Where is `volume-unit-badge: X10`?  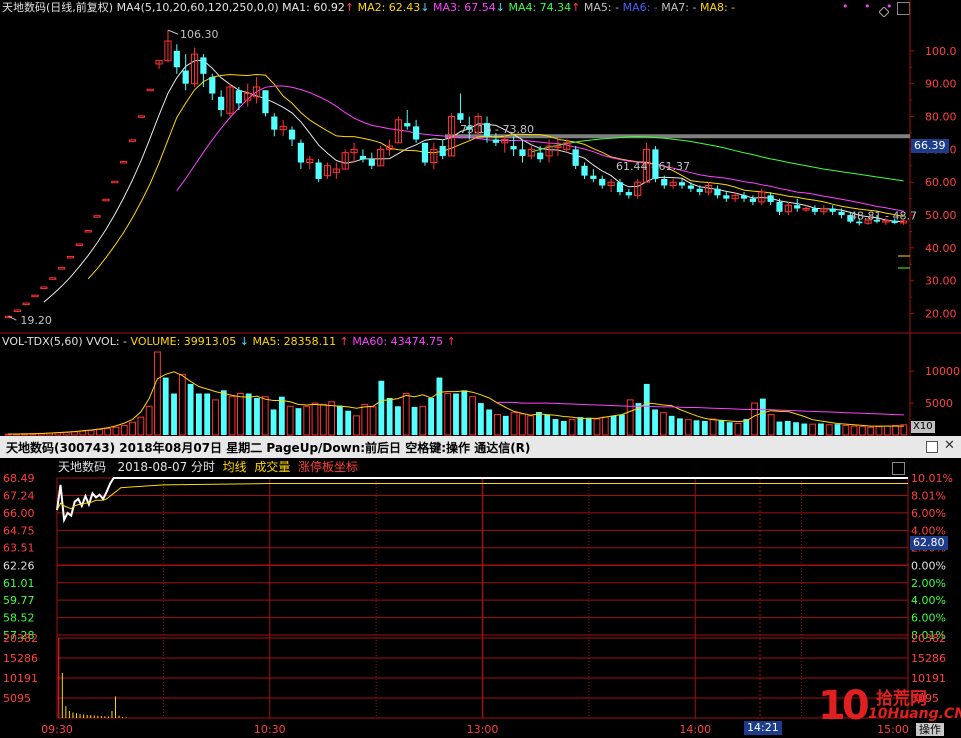
volume-unit-badge: X10 is located at coordinates (923, 427).